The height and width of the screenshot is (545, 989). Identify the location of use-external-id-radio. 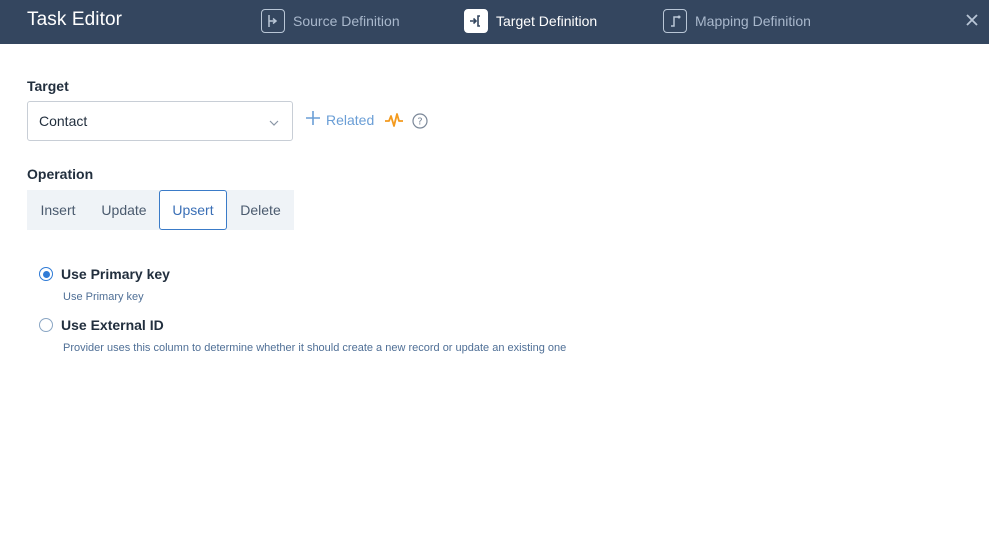
(46, 325).